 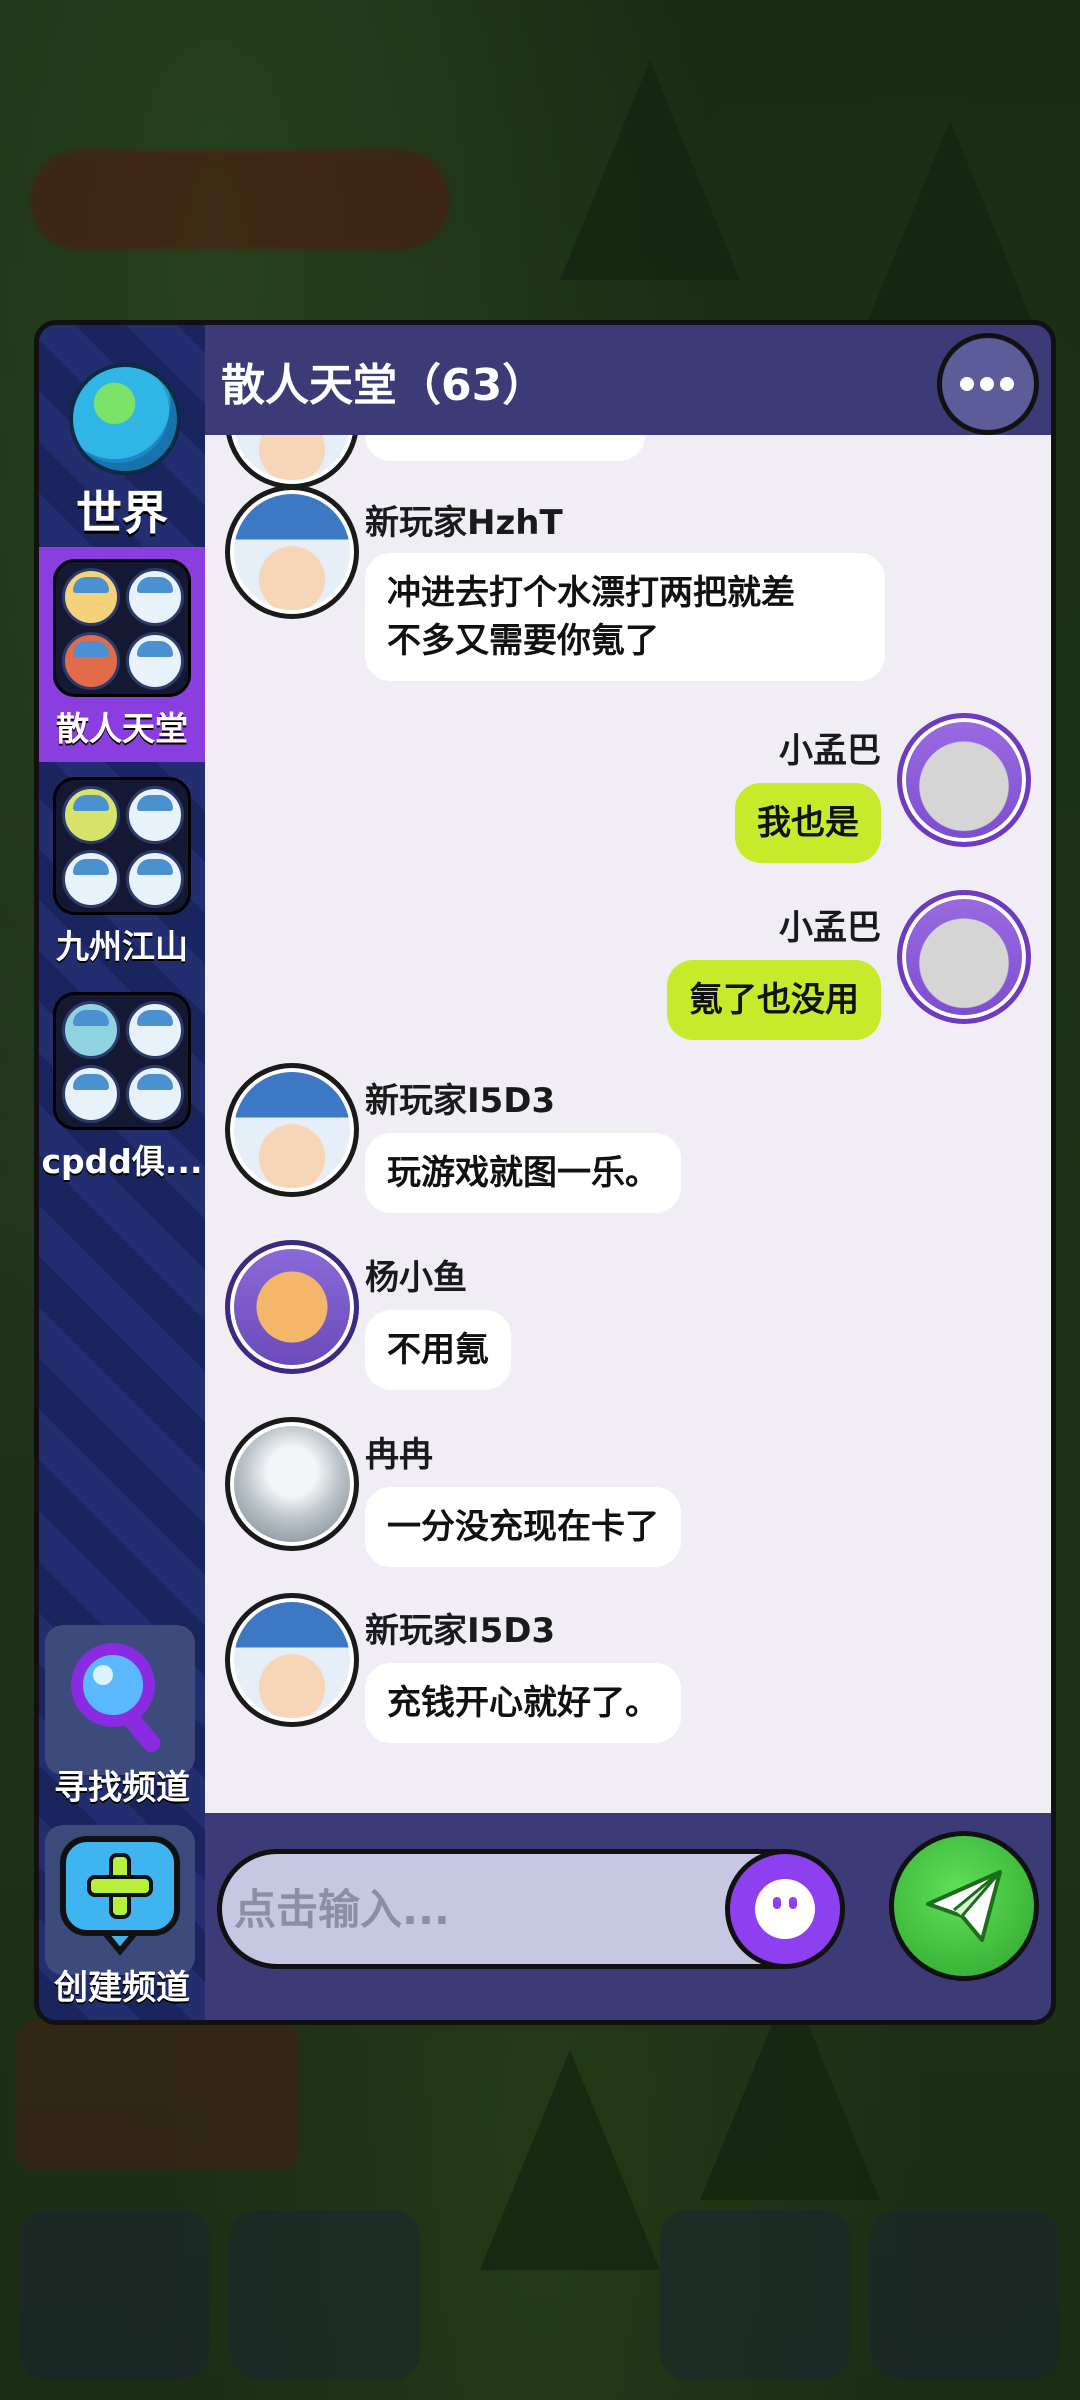 What do you see at coordinates (116, 1698) in the screenshot?
I see `search-magnifier-icon` at bounding box center [116, 1698].